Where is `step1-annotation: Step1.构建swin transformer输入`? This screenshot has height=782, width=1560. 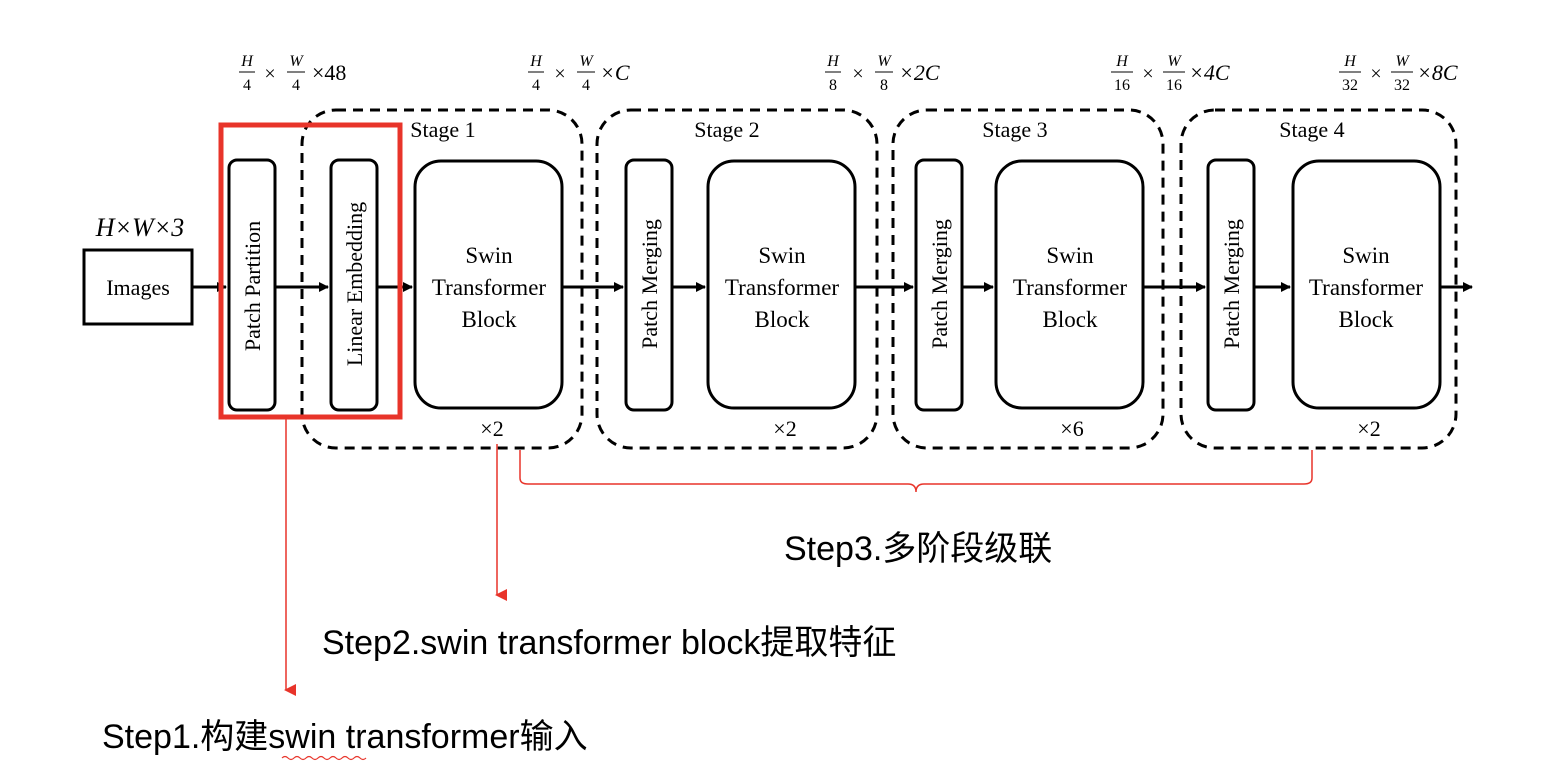
step1-annotation: Step1.构建swin transformer输入 is located at coordinates (345, 737).